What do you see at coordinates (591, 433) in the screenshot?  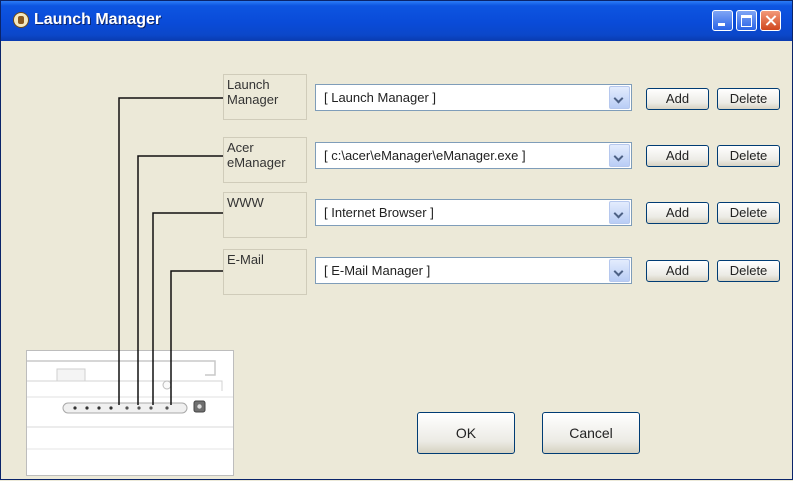 I see `cancel-button: Cancel` at bounding box center [591, 433].